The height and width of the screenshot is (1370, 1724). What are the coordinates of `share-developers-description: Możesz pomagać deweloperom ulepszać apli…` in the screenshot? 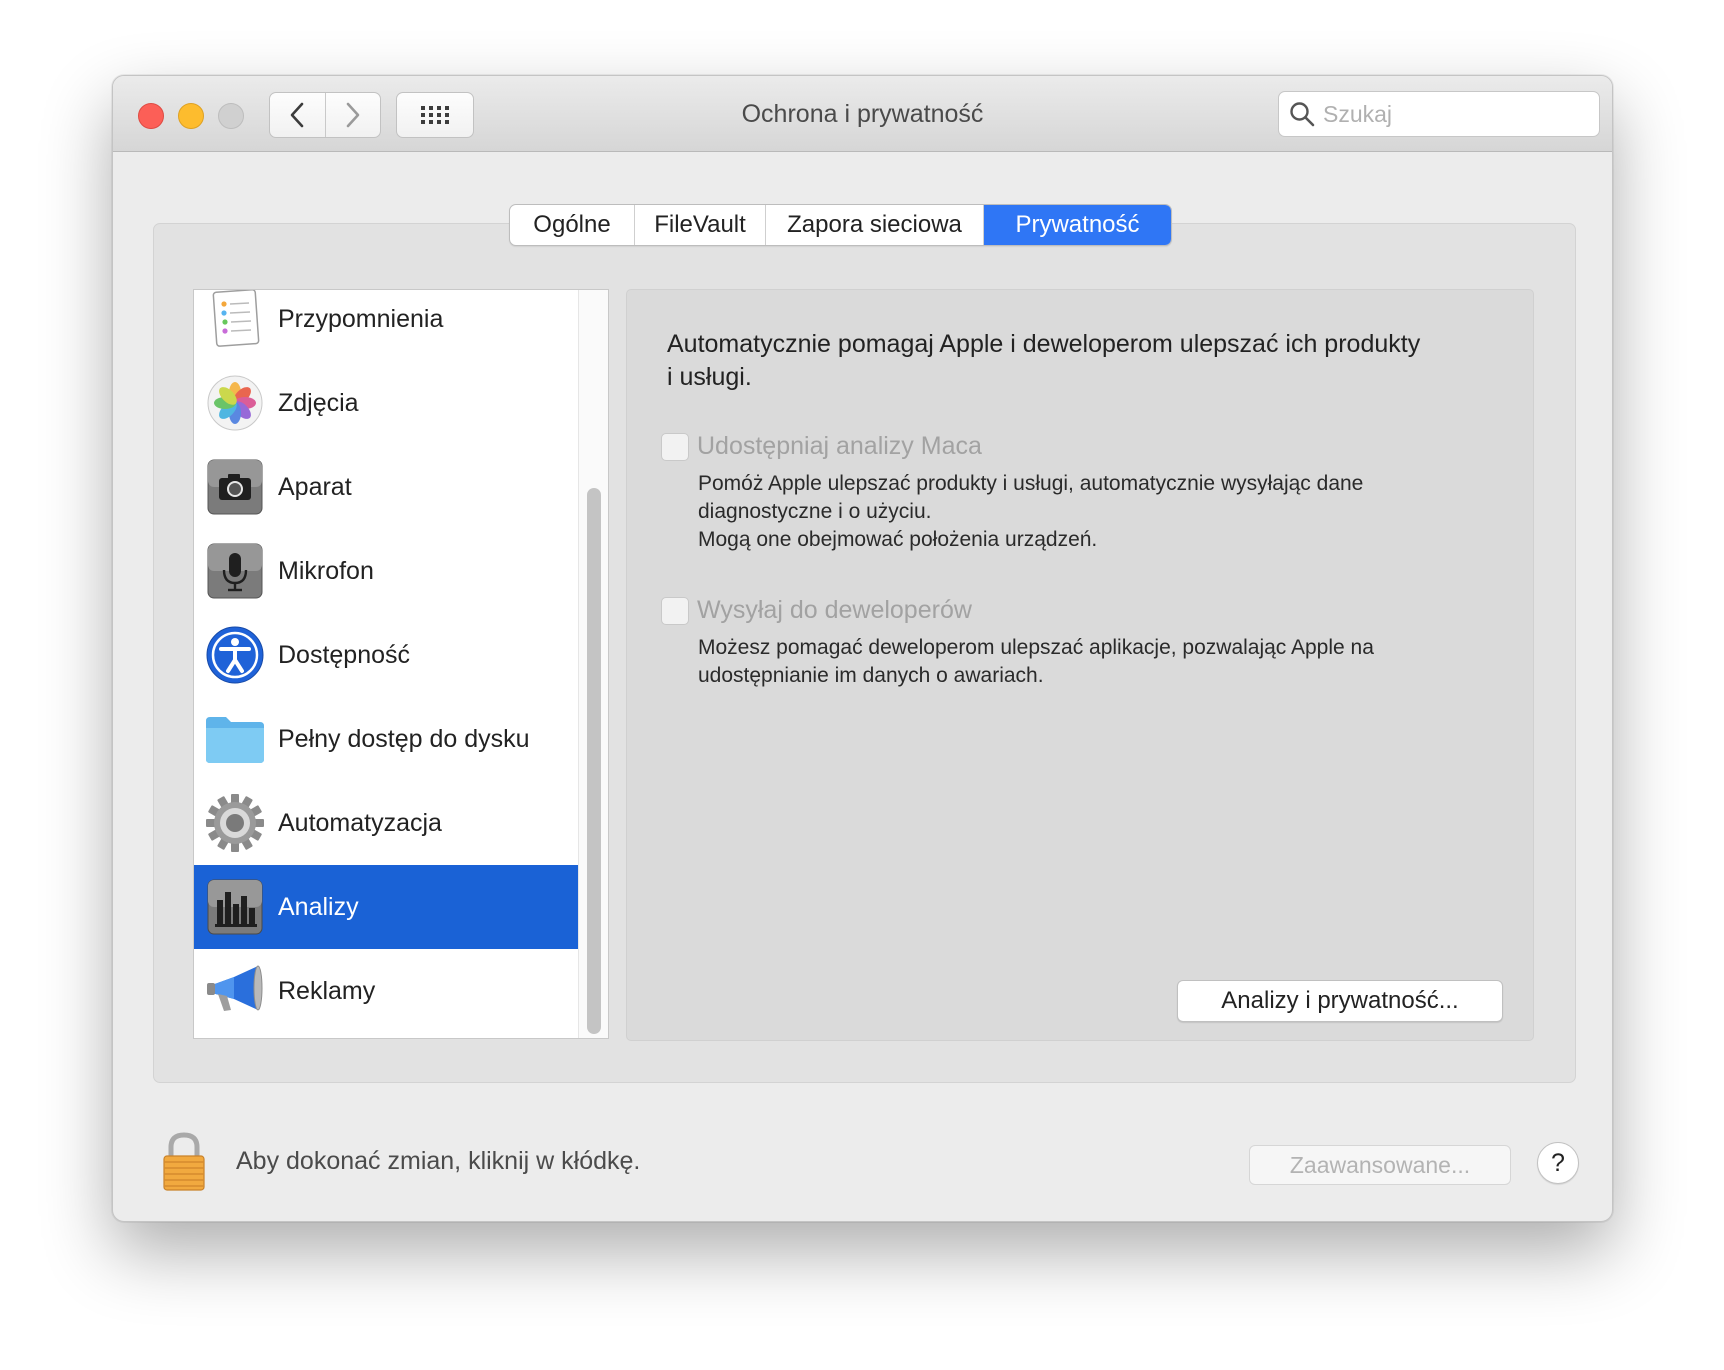 It's located at (1098, 662).